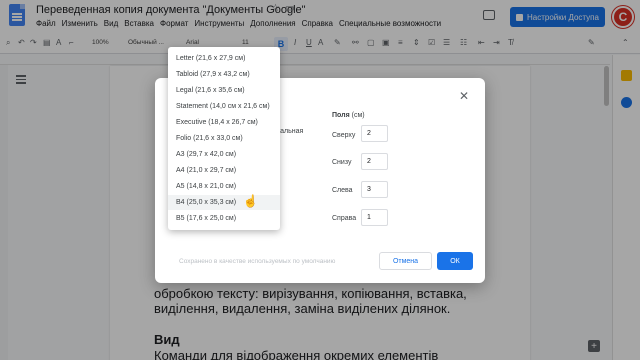 Image resolution: width=640 pixels, height=360 pixels. Describe the element at coordinates (224, 170) in the screenshot. I see `paper-size-option: A4 (21,0 x 29,7 см)` at that location.